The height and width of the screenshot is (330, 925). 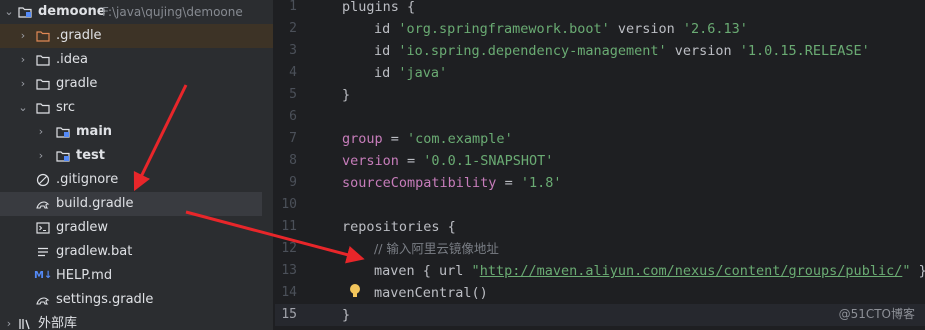 I want to click on arrow-to-build-gradle, so click(x=160, y=138).